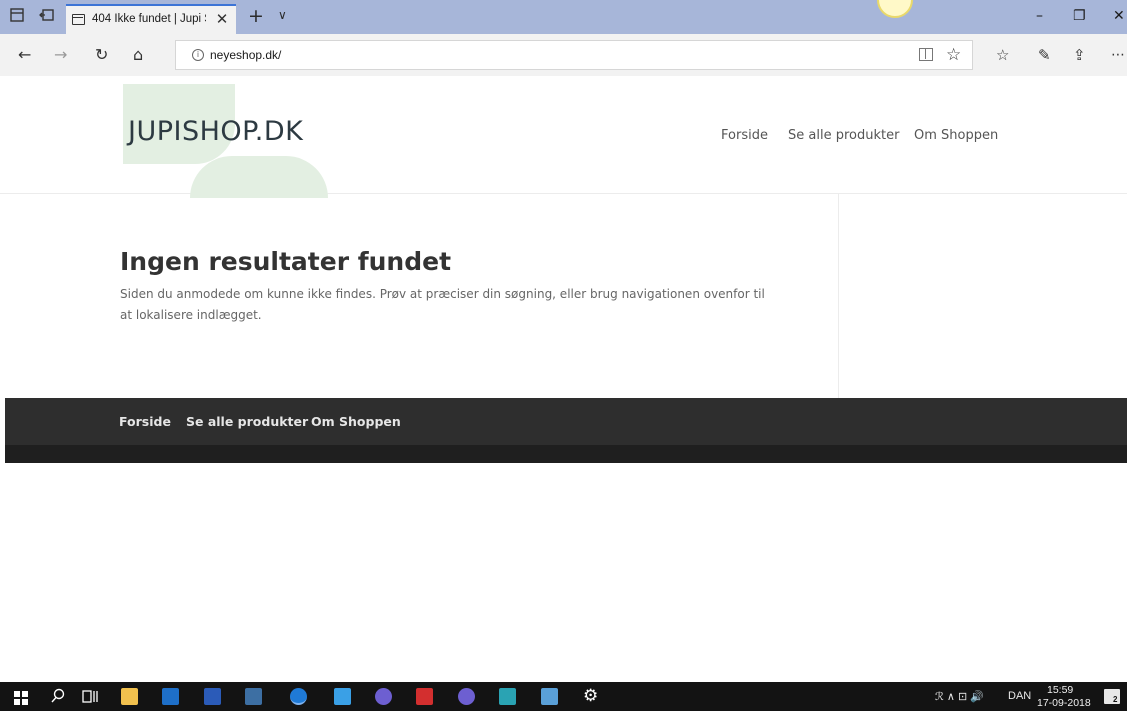 The image size is (1127, 711). Describe the element at coordinates (1079, 55) in the screenshot. I see `share-icon: ⇪` at that location.